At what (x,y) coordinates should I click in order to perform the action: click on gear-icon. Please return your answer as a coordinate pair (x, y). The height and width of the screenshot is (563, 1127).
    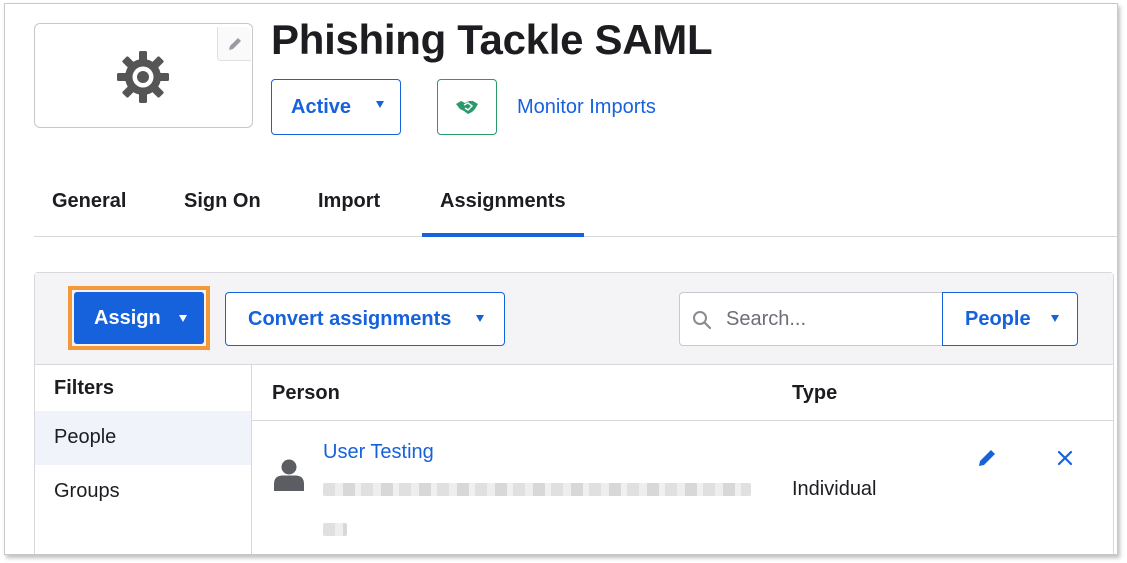
    Looking at the image, I should click on (143, 77).